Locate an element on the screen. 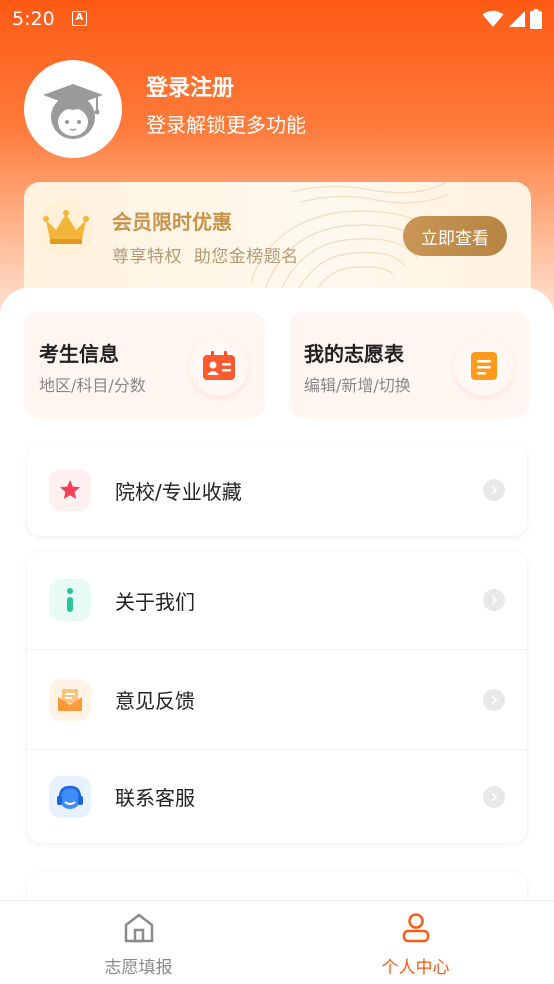 This screenshot has width=554, height=984. vip-banner: 会员限时优惠 尊享特权 助您金榜题名 立即查看 is located at coordinates (277, 242).